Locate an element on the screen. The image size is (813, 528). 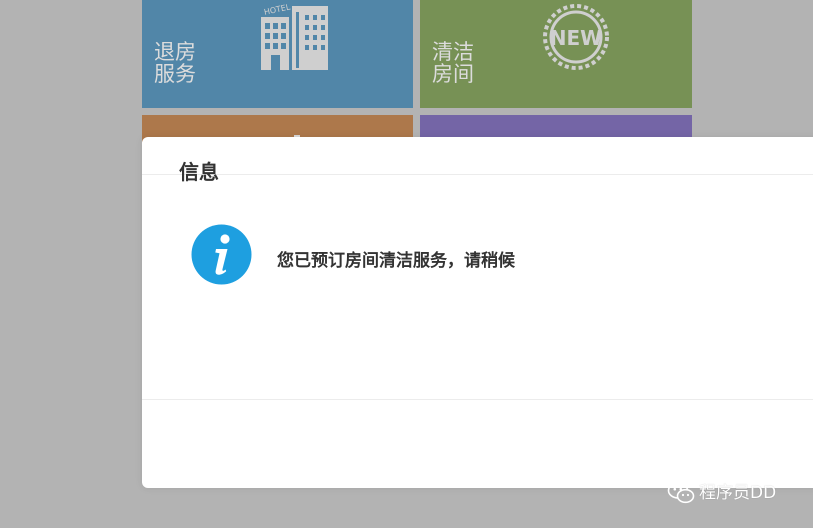
dialog-message: 您已预订房间清洁服务，请稍候 is located at coordinates (396, 261).